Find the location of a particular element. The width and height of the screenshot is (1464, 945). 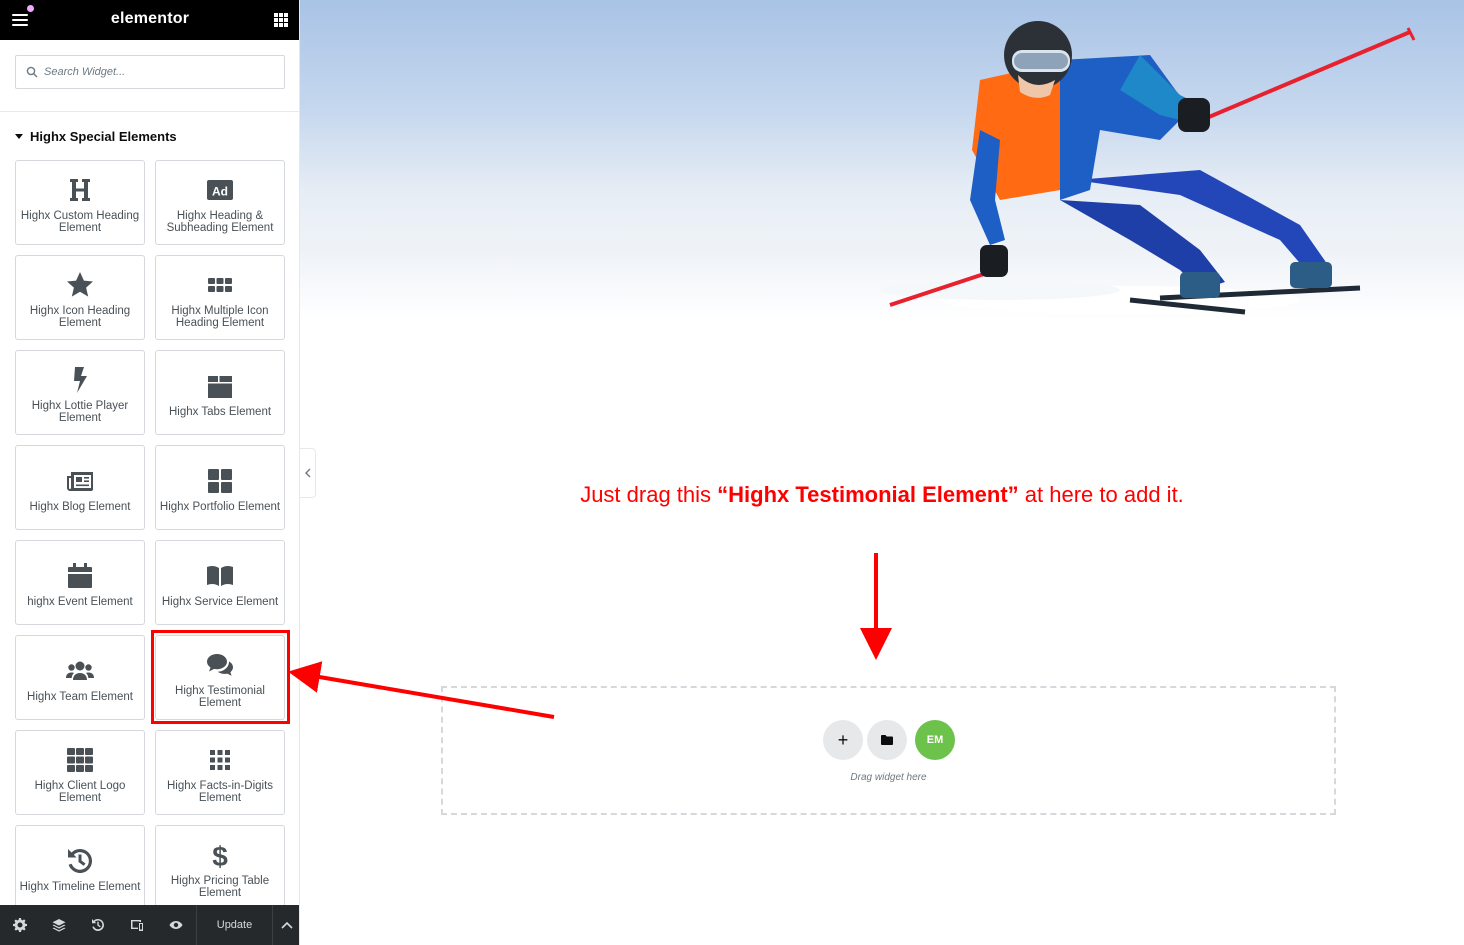

hamburger-menu-button is located at coordinates (22, 17).